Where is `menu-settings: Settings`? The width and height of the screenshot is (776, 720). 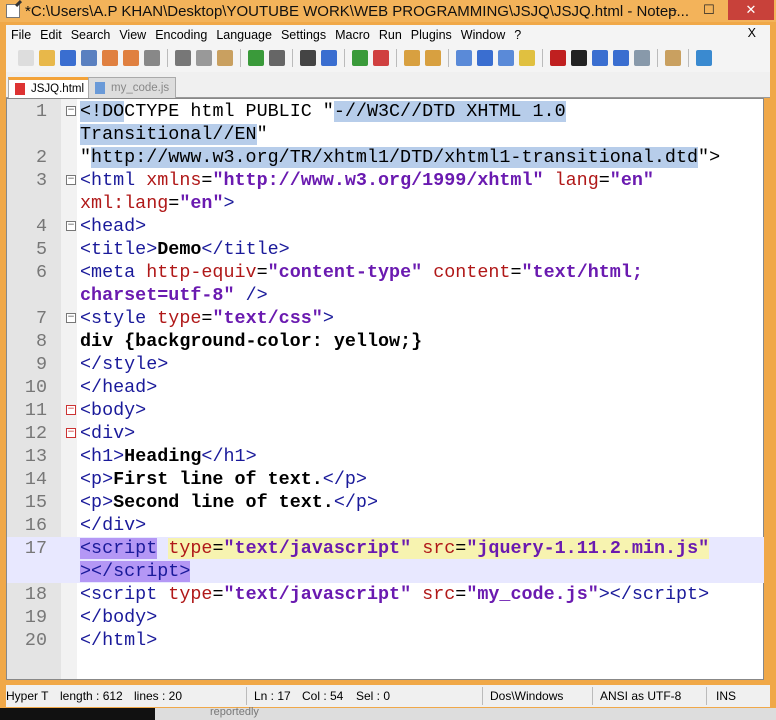 menu-settings: Settings is located at coordinates (303, 35).